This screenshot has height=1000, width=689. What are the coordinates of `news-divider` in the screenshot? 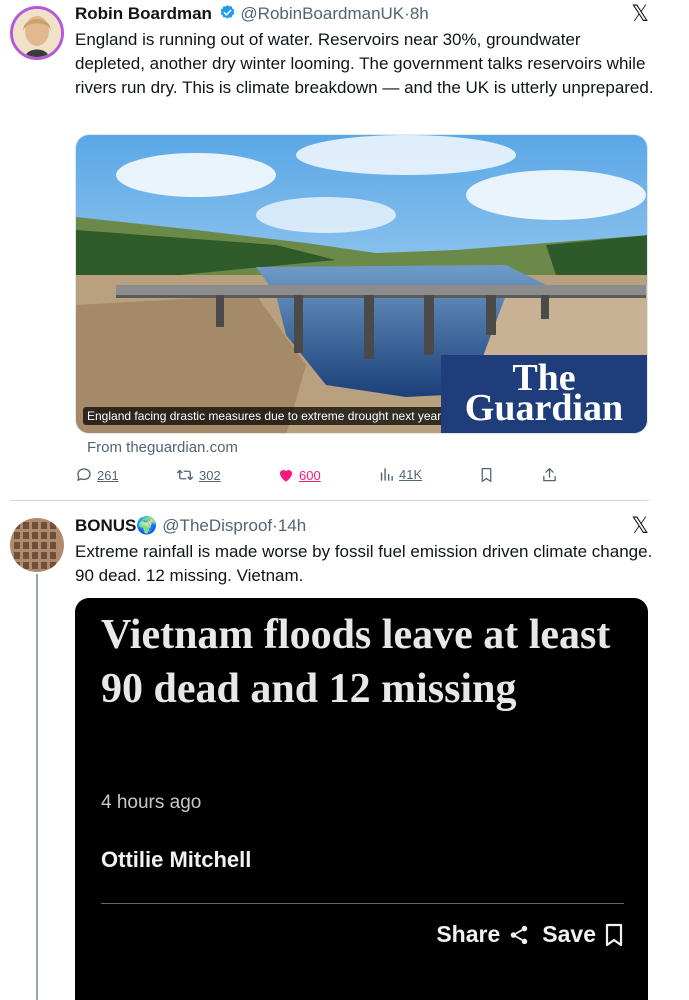 It's located at (362, 903).